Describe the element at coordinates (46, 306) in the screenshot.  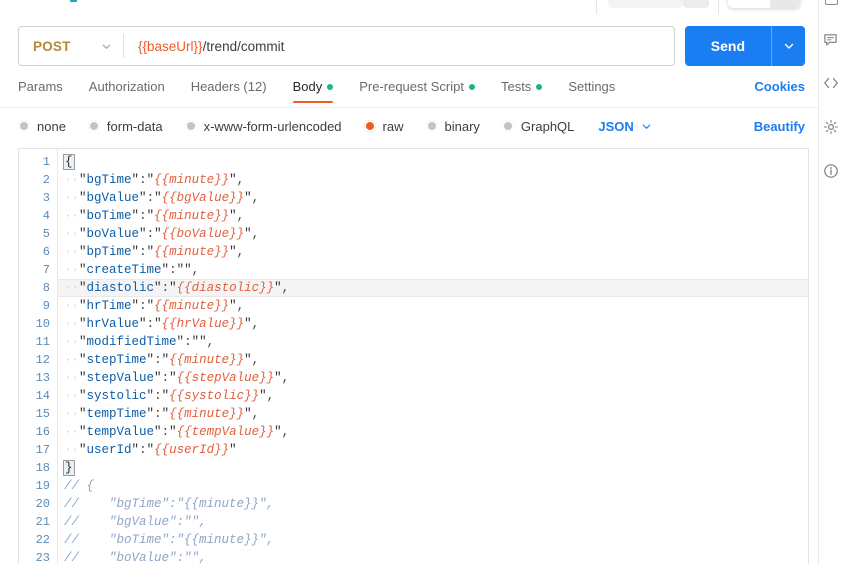
I see `line-number: 9` at that location.